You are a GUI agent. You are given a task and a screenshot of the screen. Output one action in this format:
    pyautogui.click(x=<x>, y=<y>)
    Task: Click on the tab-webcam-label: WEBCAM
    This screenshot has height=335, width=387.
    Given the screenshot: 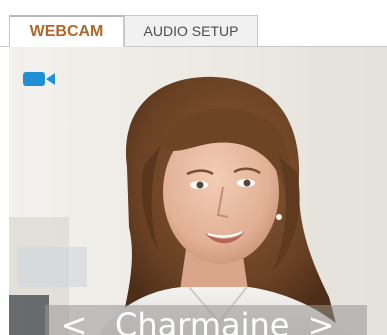 What is the action you would take?
    pyautogui.click(x=66, y=31)
    